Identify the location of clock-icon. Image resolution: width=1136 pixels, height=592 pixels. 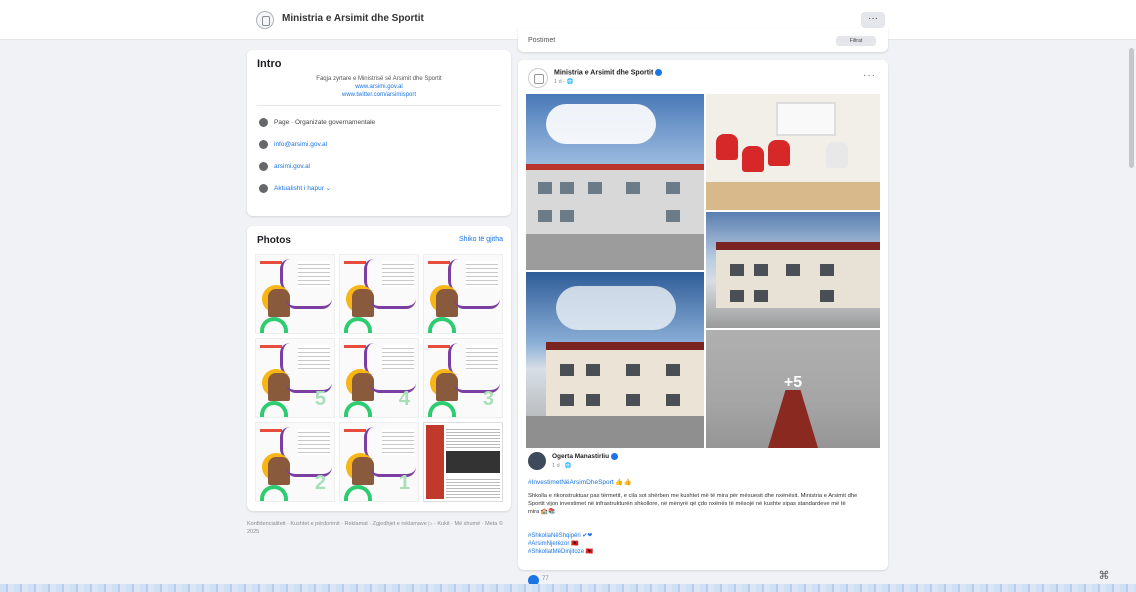
(263, 188).